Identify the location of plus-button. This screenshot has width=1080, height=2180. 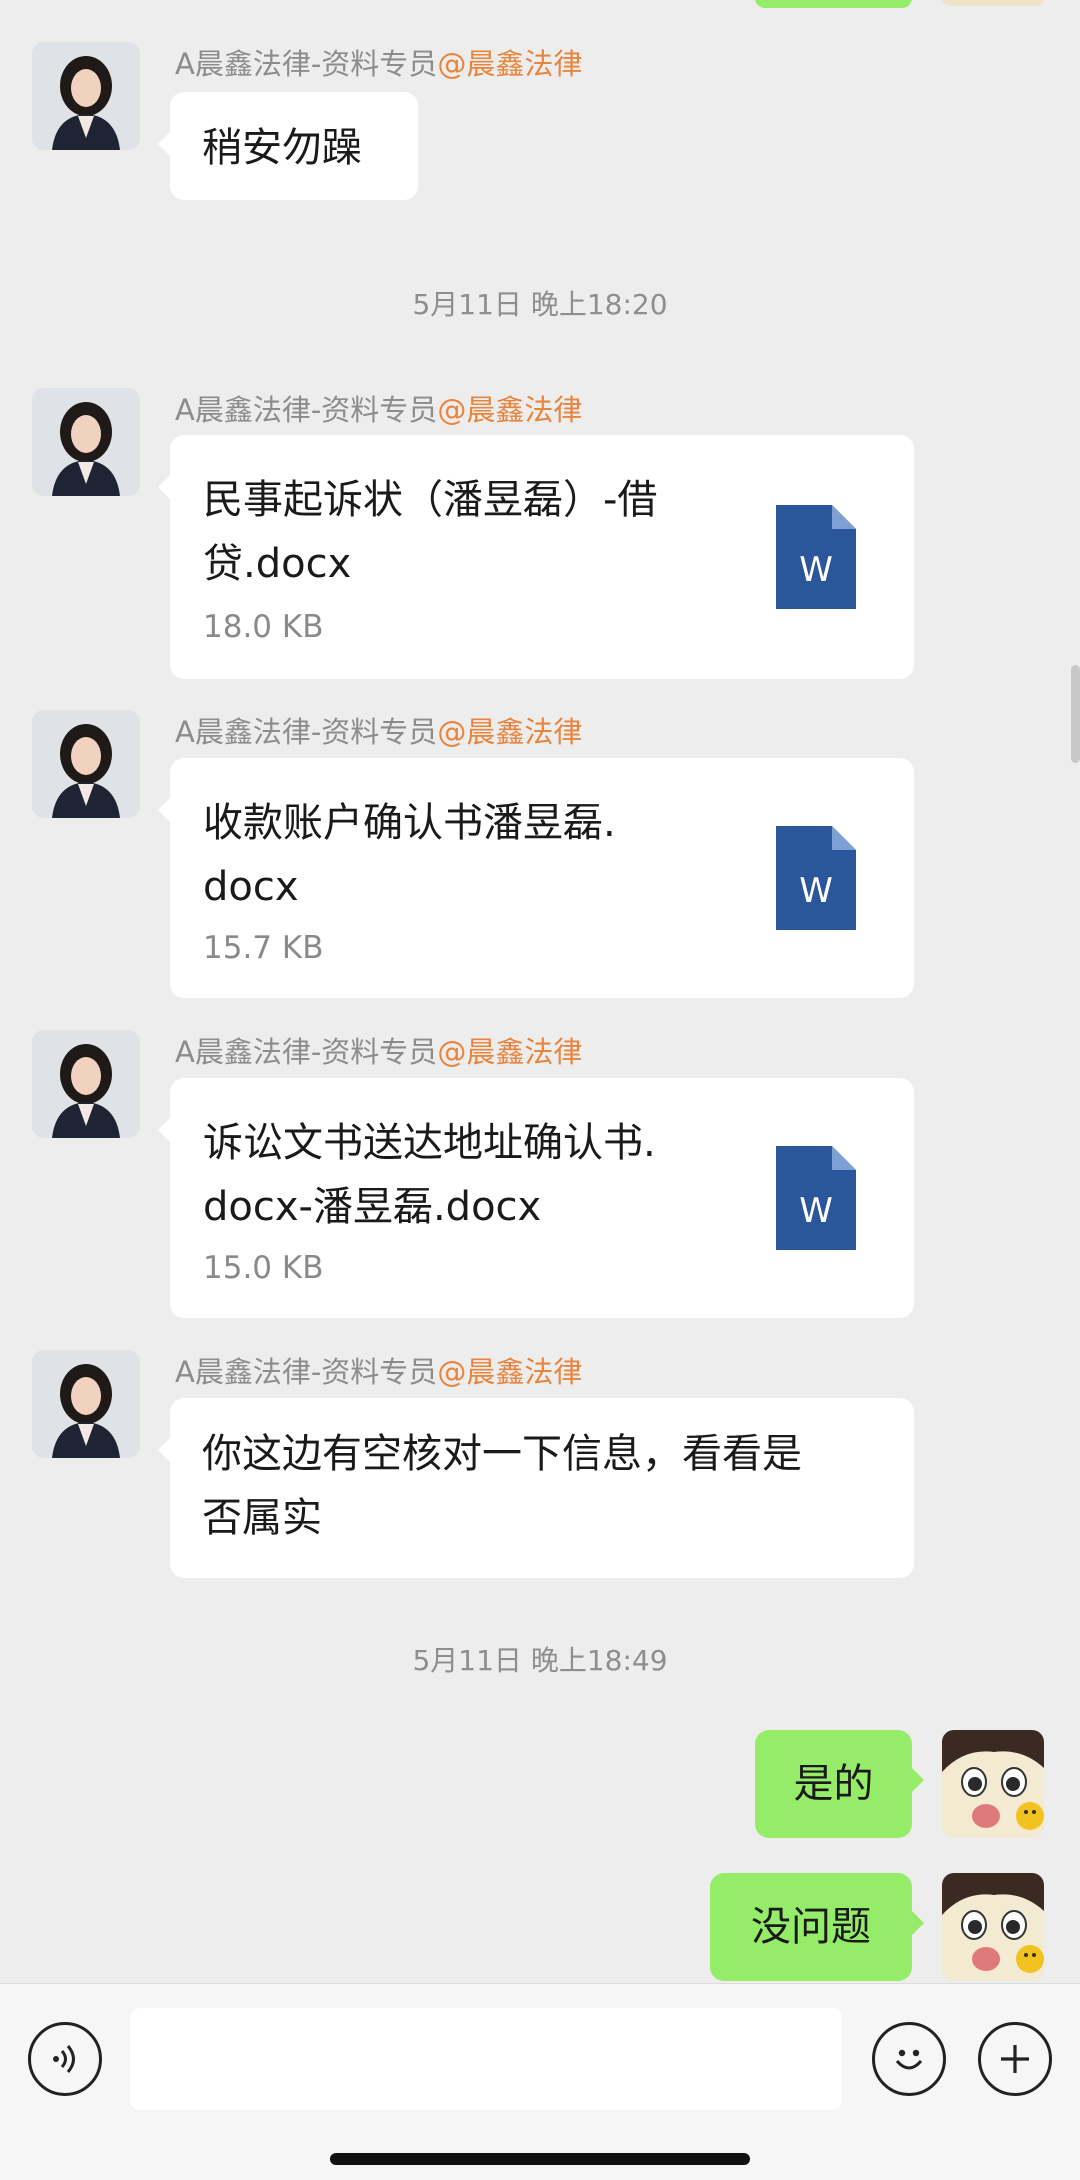
(1015, 2059).